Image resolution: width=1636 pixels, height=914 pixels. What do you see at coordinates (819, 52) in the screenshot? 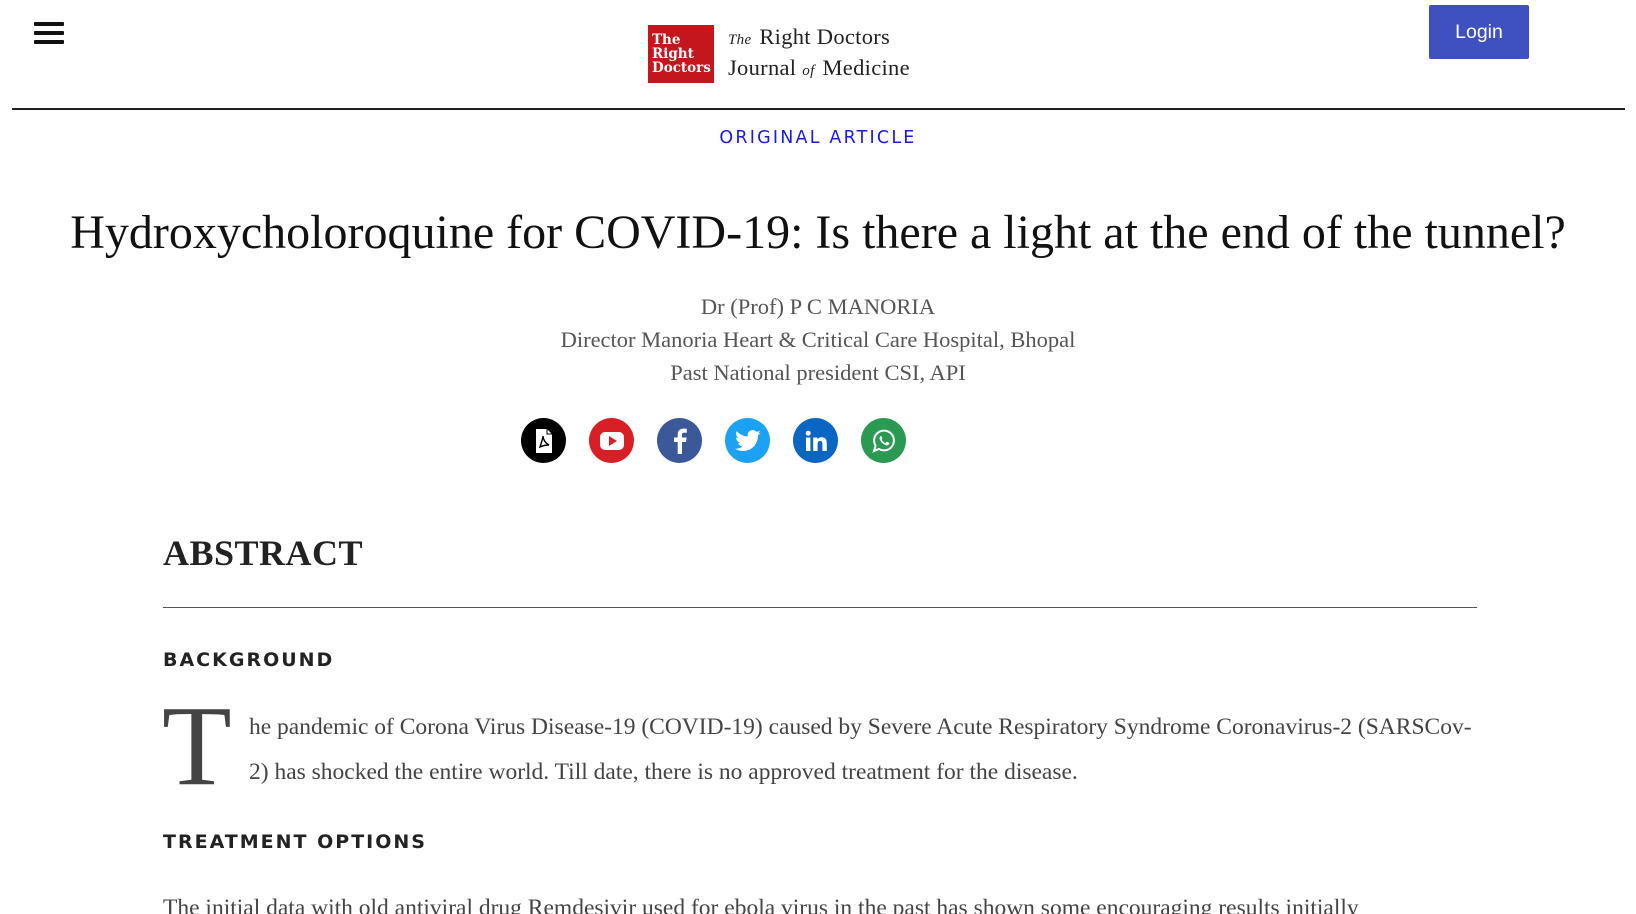
I see `logo-wordmark: The Right Doctors Journal of Medicine` at bounding box center [819, 52].